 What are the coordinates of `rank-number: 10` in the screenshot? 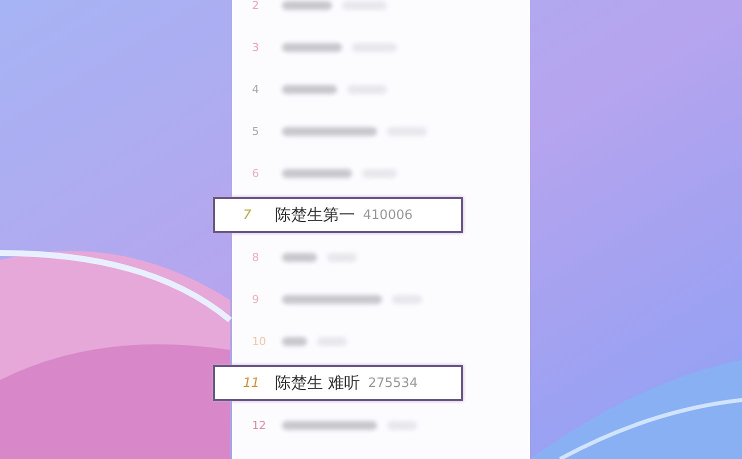 It's located at (259, 341).